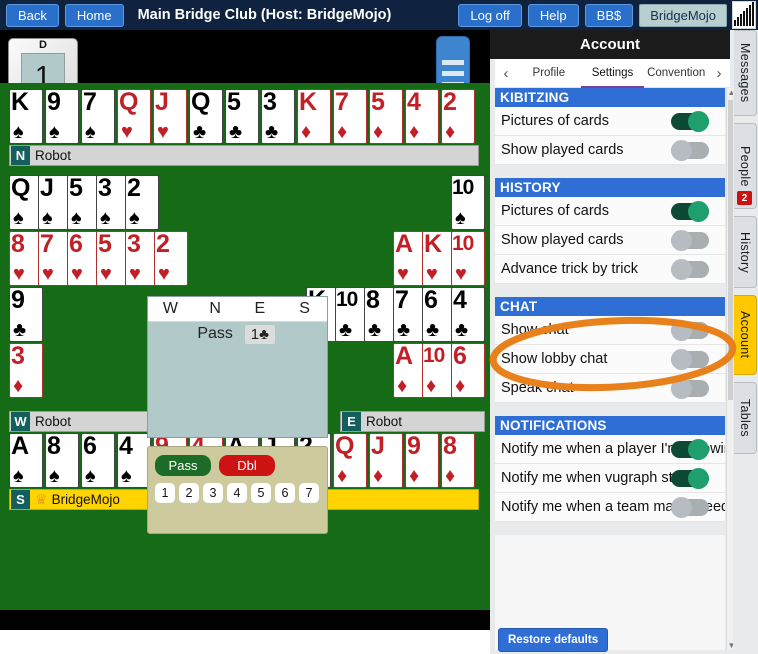  Describe the element at coordinates (264, 15) in the screenshot. I see `page-title: Main Bridge Club (Host: BridgeMojo)` at that location.